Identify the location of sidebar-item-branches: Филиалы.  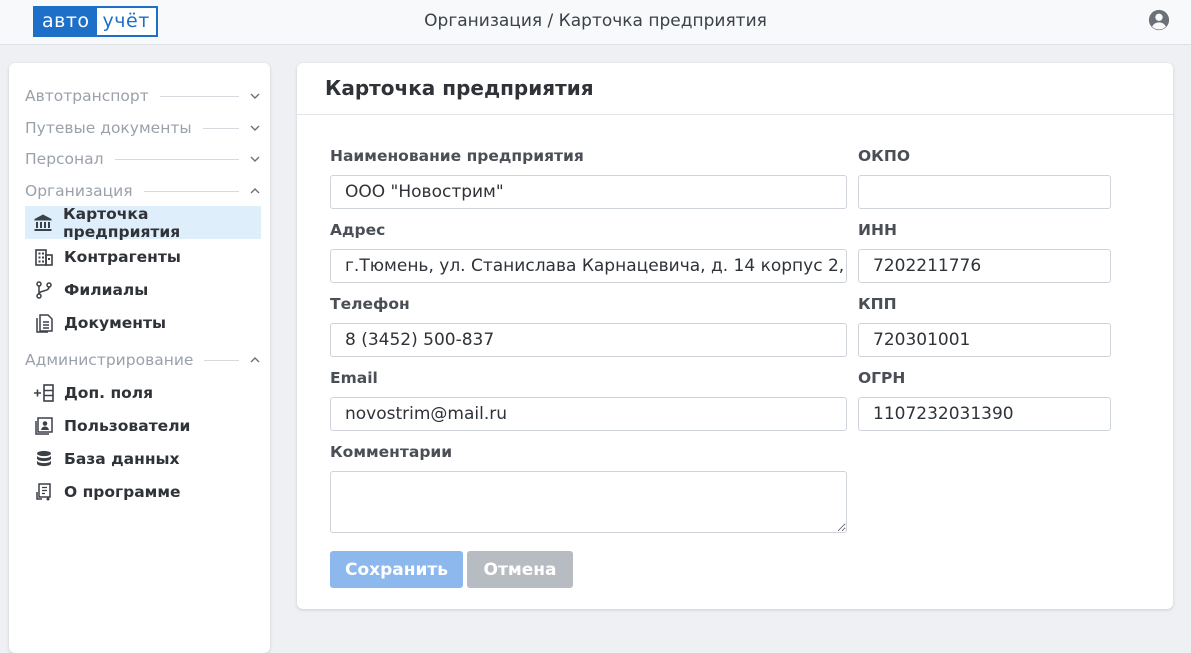
(143, 289).